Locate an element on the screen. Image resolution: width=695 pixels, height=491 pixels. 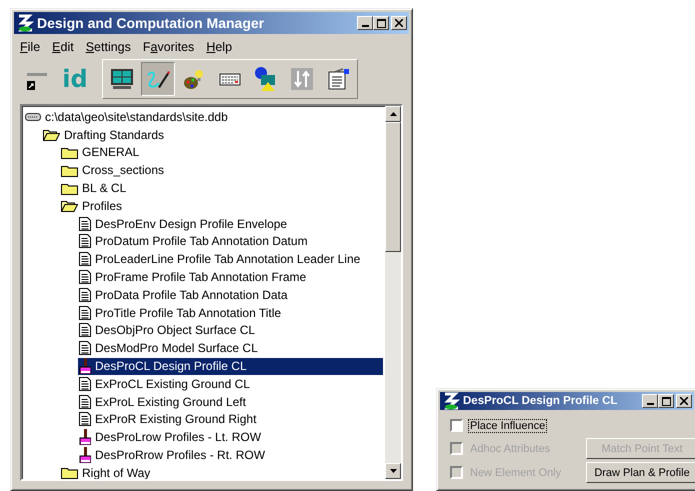
tree-item: DesObjPro Object Surface CL is located at coordinates (168, 330).